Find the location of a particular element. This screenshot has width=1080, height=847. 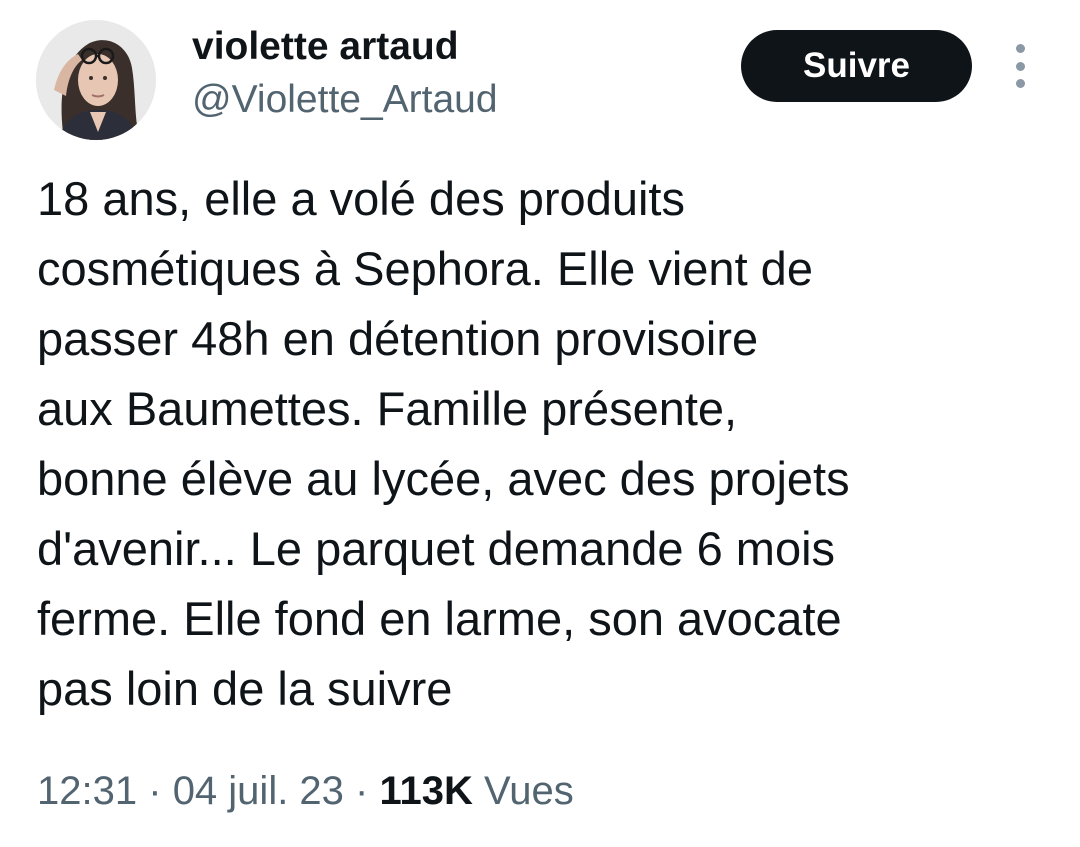

tweet-text-line: pas loin de la suivre is located at coordinates (245, 688).